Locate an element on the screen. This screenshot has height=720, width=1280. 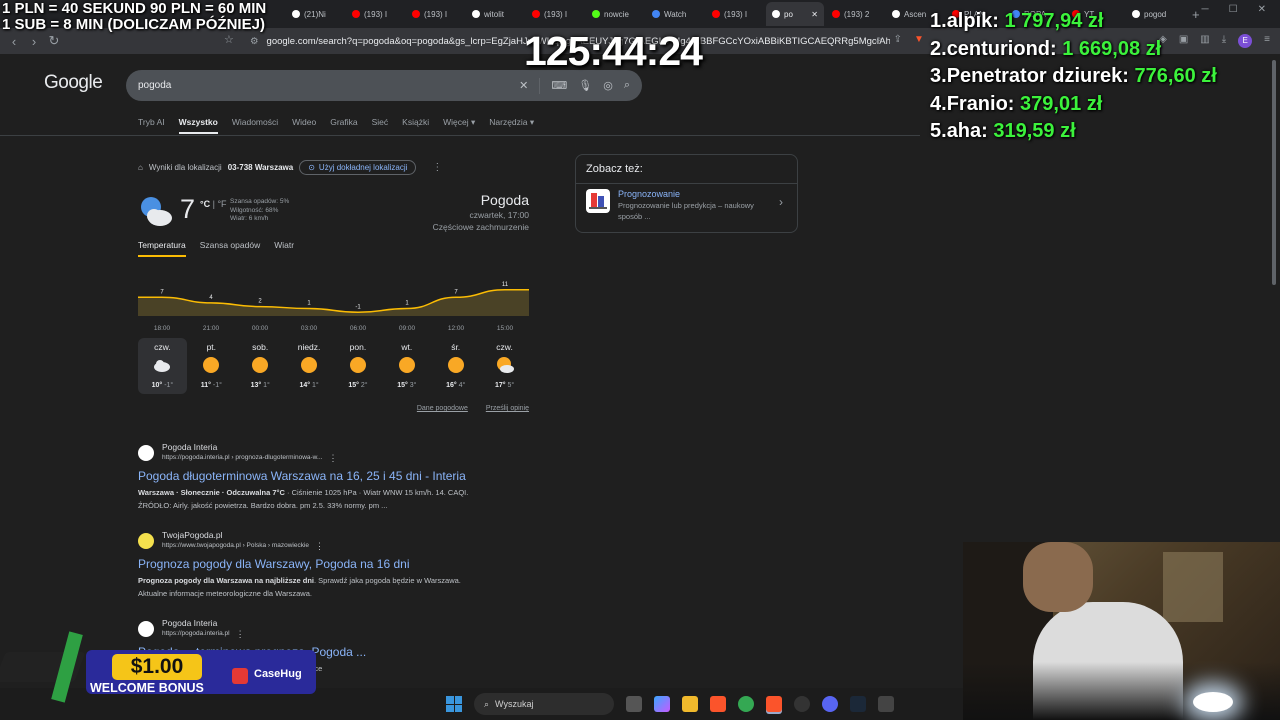
leaderboard-rank: 4. is located at coordinates (938, 103).